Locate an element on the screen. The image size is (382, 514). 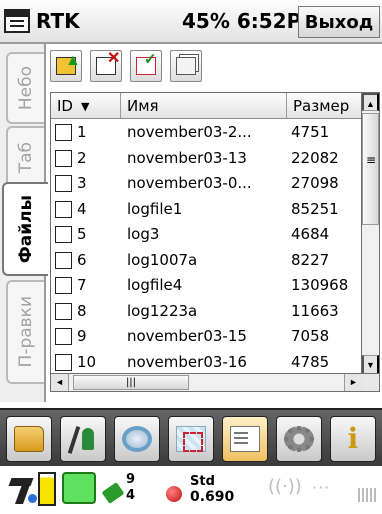
table-row: 6 log1007a 8227 is located at coordinates (206, 260).